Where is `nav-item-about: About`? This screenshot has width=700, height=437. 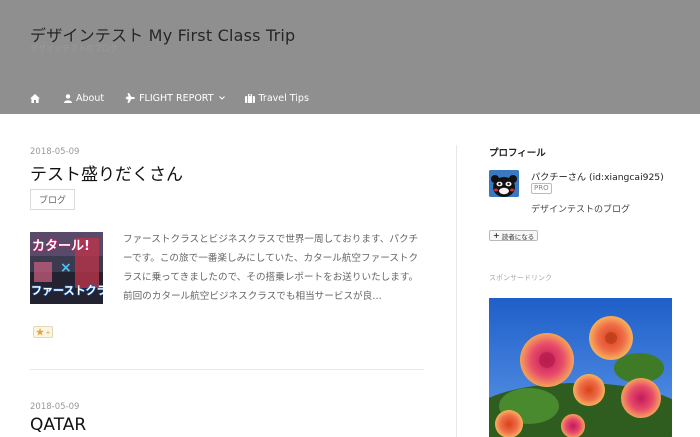 nav-item-about: About is located at coordinates (84, 98).